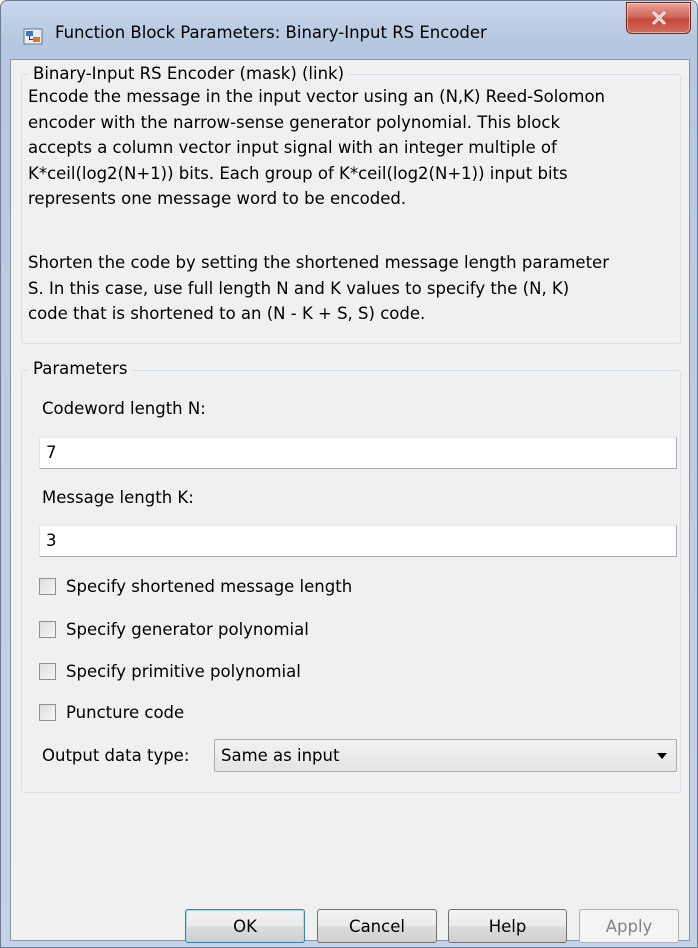 The image size is (698, 948). Describe the element at coordinates (245, 926) in the screenshot. I see `ok-button: OK` at that location.